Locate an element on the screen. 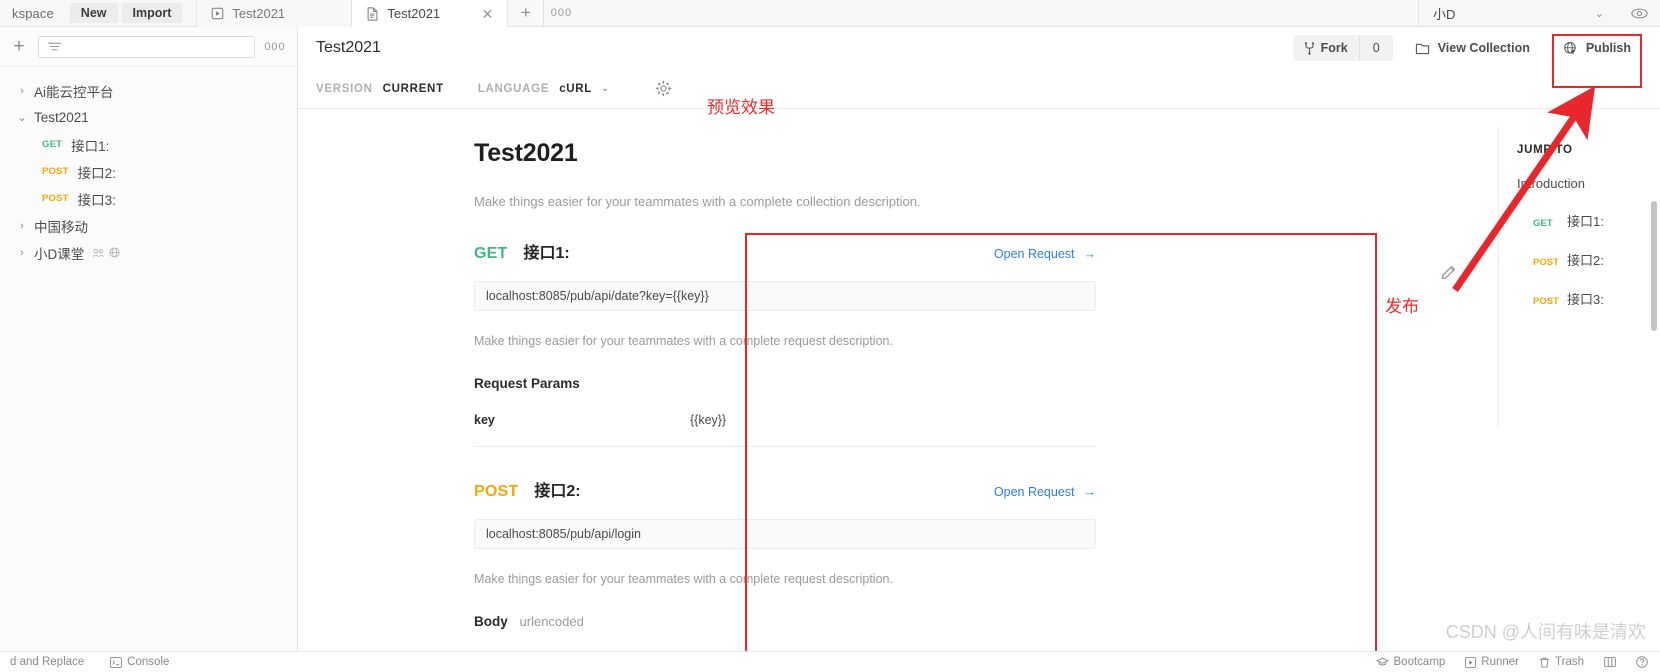 The height and width of the screenshot is (672, 1660). new-tab-button: + is located at coordinates (526, 13).